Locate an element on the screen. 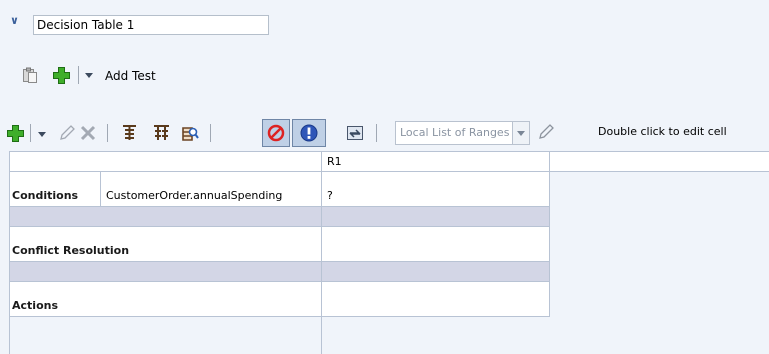  prohibit-icon is located at coordinates (276, 133).